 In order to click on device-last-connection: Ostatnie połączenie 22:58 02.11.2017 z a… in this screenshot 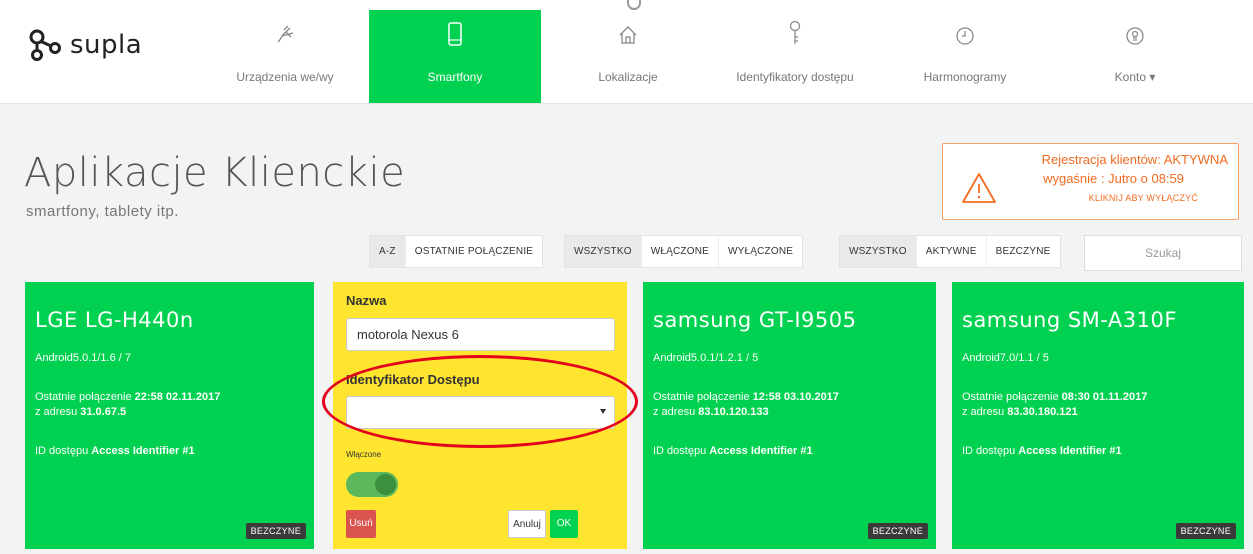, I will do `click(128, 404)`.